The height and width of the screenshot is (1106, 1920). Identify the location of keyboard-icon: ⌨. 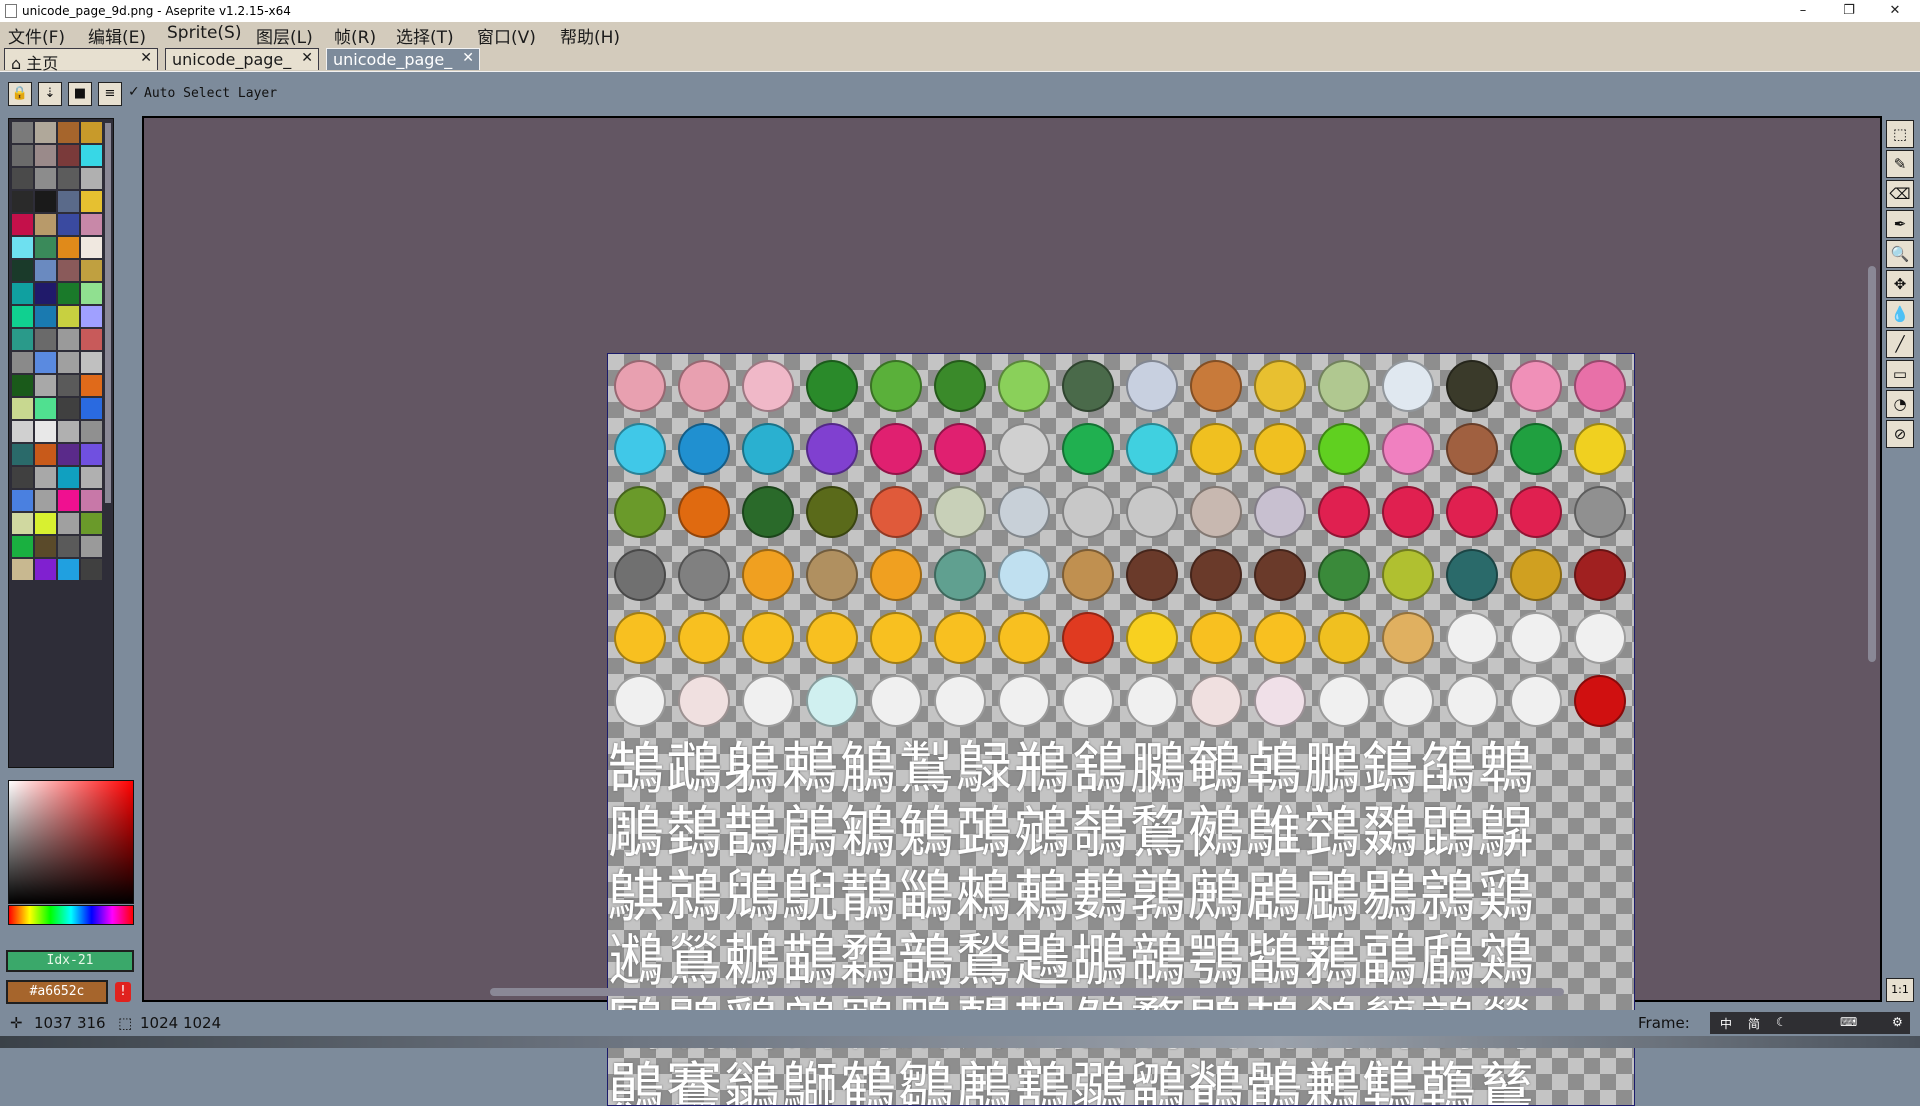
(1848, 1022).